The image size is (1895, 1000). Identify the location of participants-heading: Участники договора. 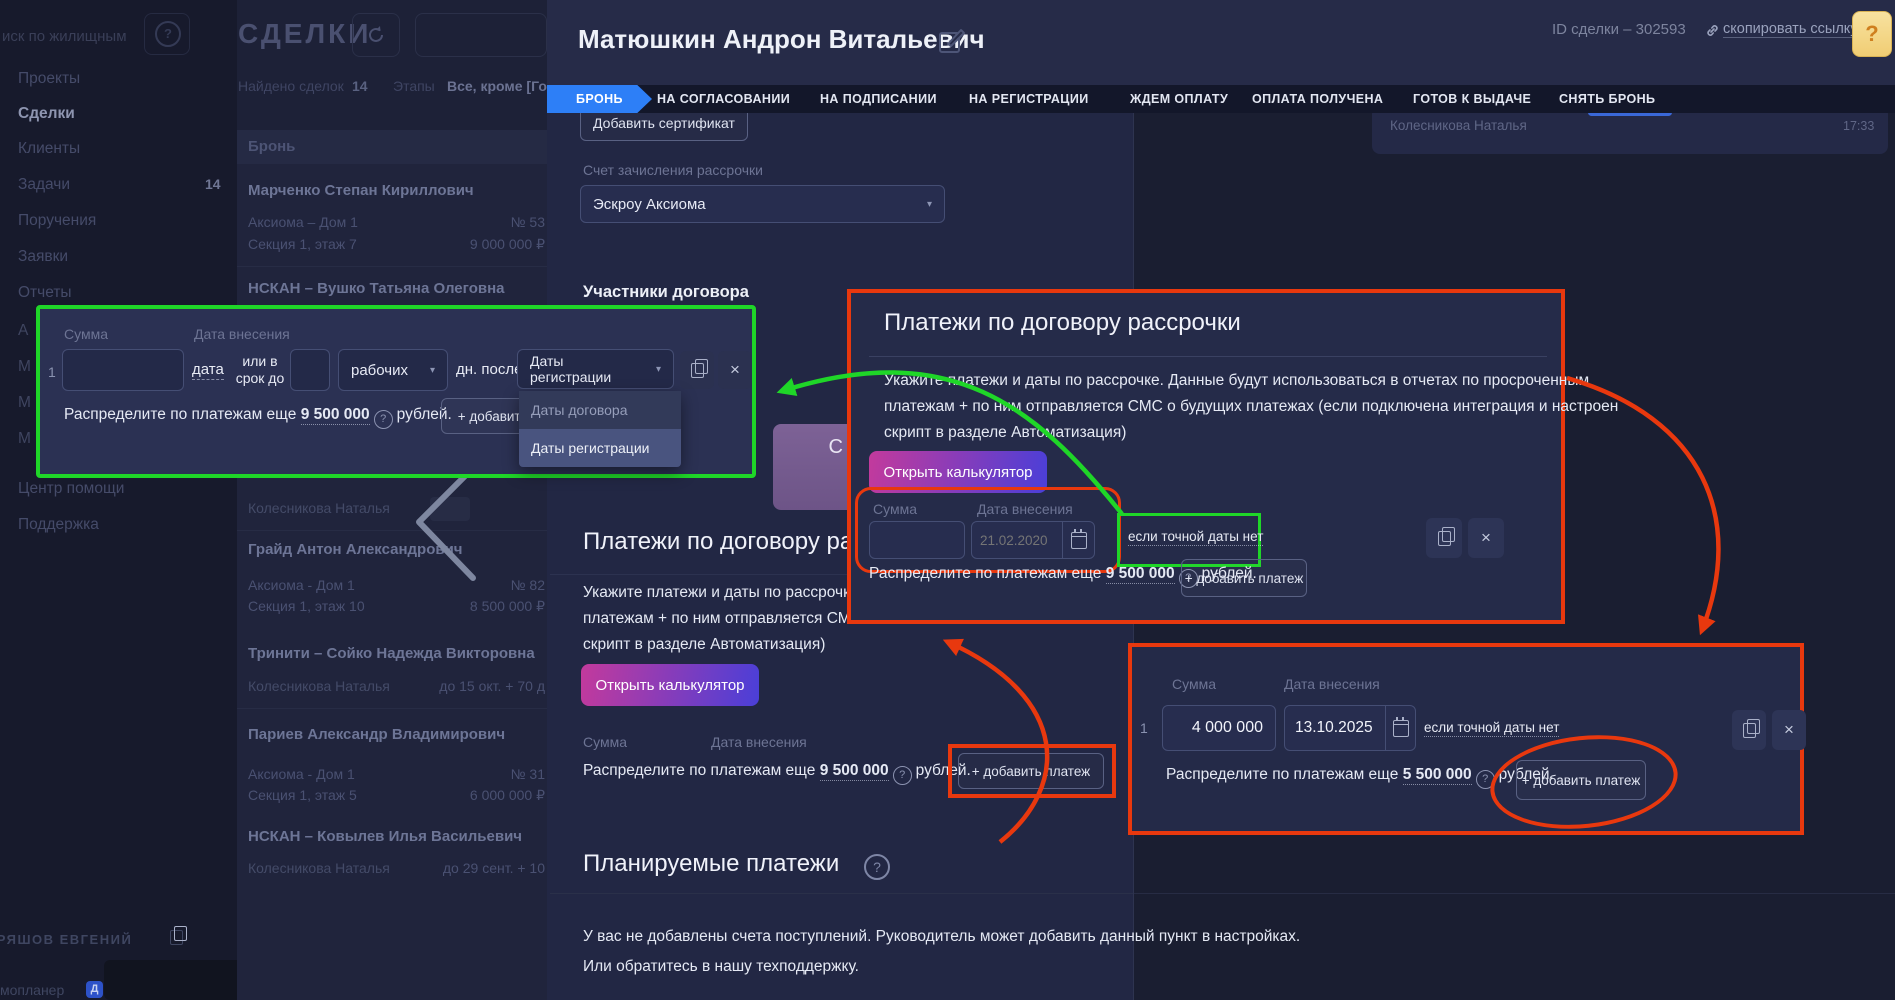
(666, 292).